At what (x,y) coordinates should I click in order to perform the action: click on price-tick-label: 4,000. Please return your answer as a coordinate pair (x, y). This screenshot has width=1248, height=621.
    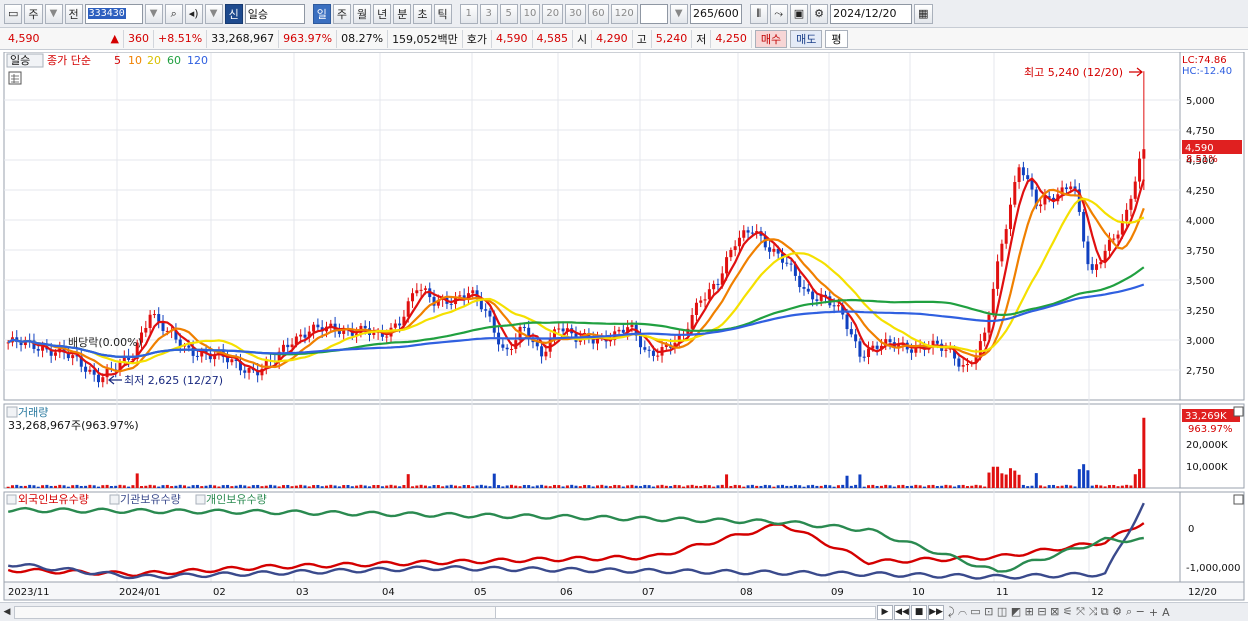
    Looking at the image, I should click on (1200, 221).